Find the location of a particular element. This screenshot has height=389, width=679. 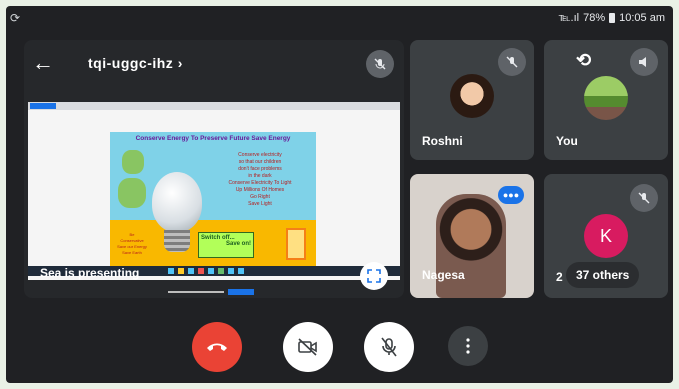

end-call-button is located at coordinates (217, 347).